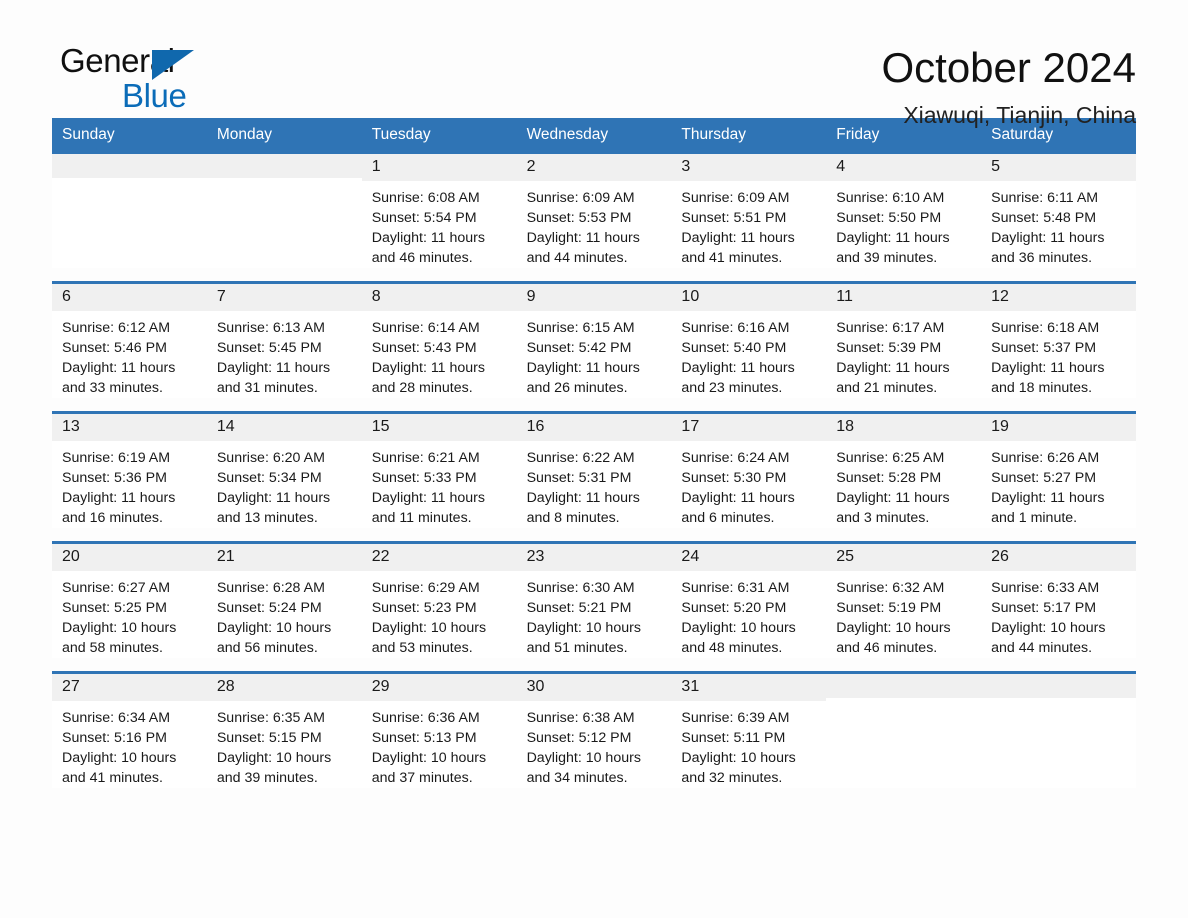  Describe the element at coordinates (129, 210) in the screenshot. I see `day-cell-empty` at that location.